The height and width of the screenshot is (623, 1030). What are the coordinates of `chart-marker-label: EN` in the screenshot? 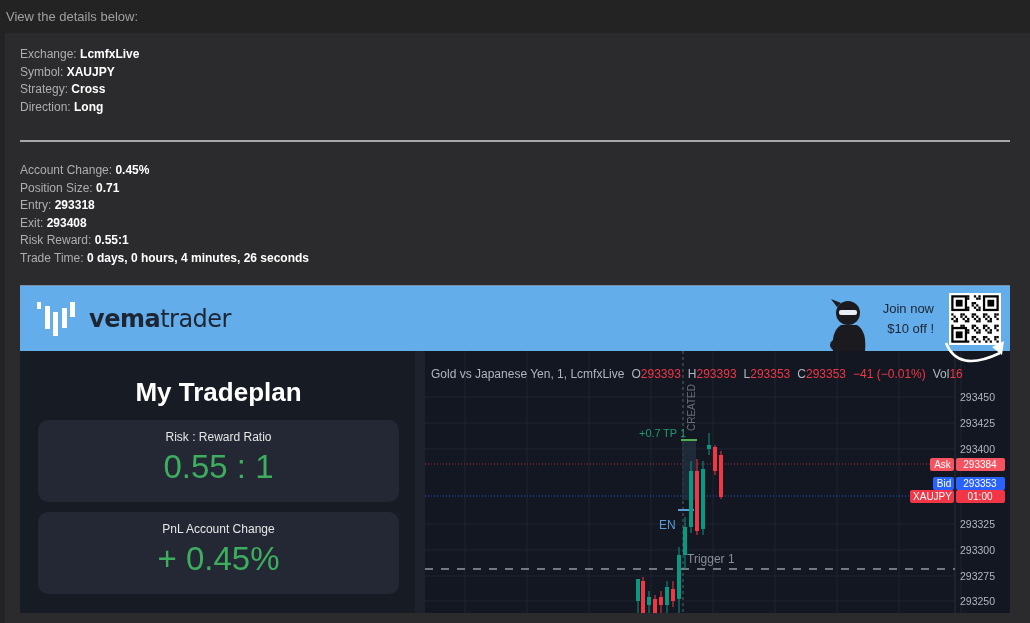 It's located at (667, 525).